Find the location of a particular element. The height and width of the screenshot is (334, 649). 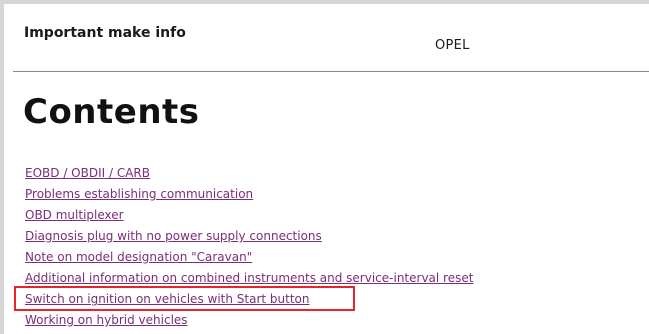

link-model-designation-caravan: Note on model designation "Caravan" is located at coordinates (138, 257).